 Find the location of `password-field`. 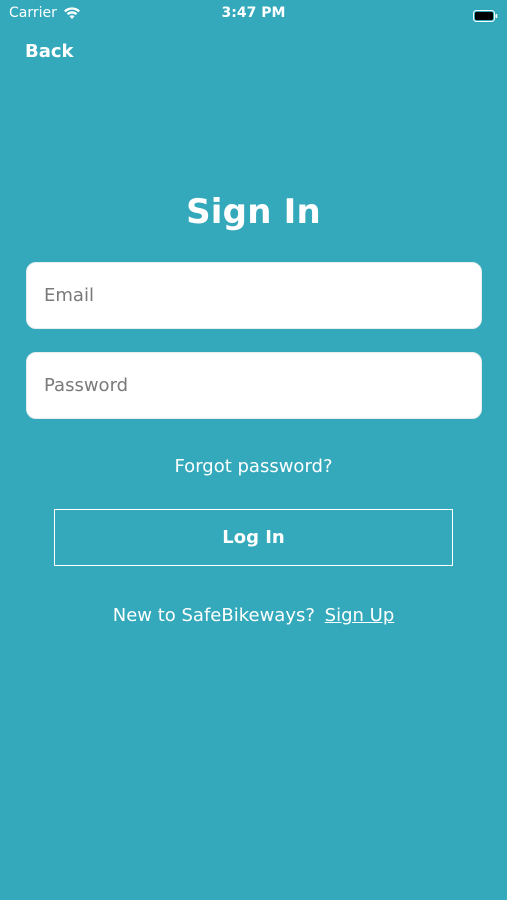

password-field is located at coordinates (254, 385).